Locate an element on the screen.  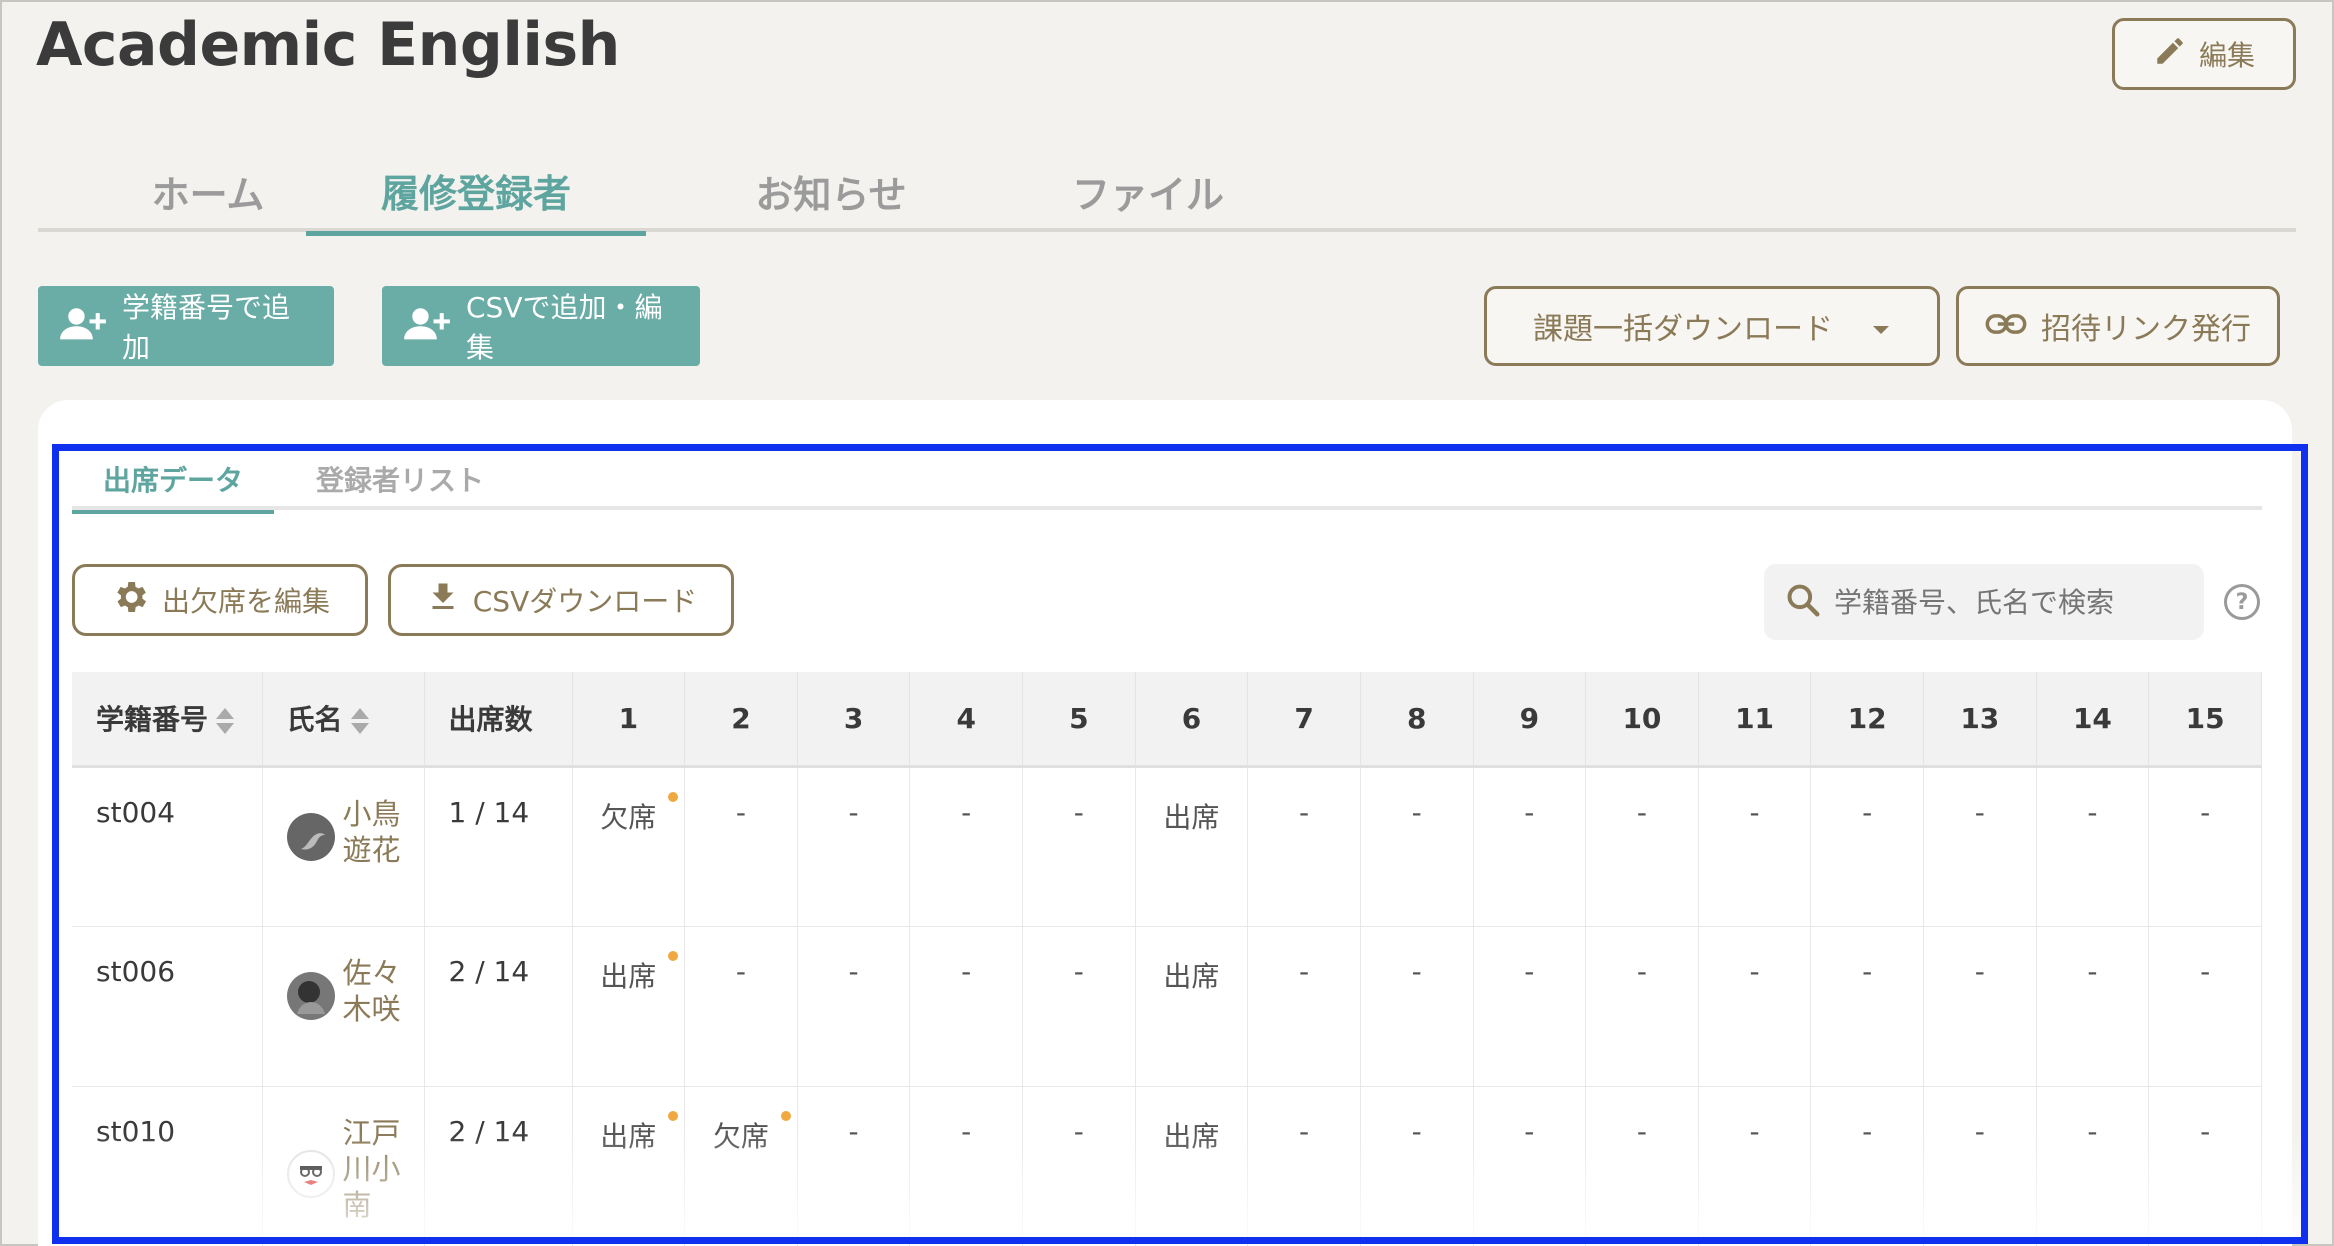
pencil-icon is located at coordinates (2170, 54).